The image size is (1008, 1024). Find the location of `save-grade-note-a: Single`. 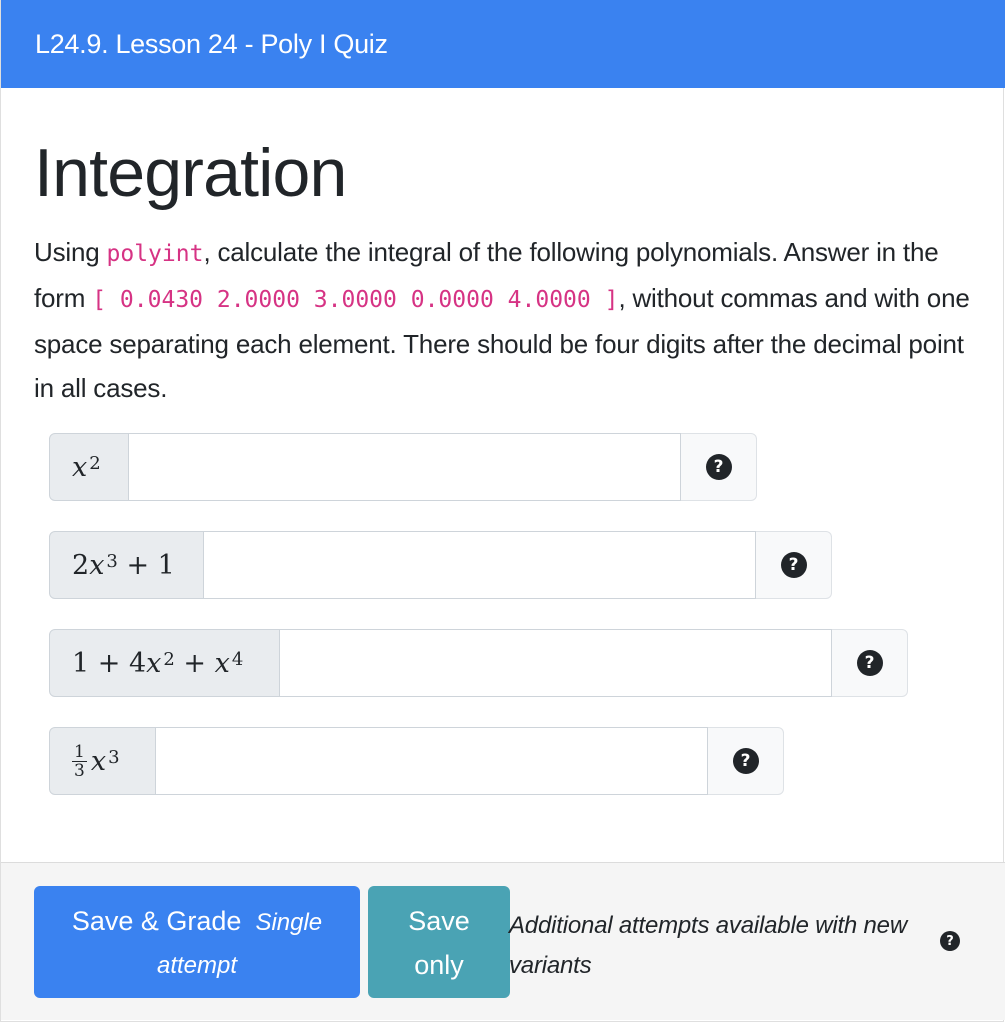

save-grade-note-a: Single is located at coordinates (289, 922).